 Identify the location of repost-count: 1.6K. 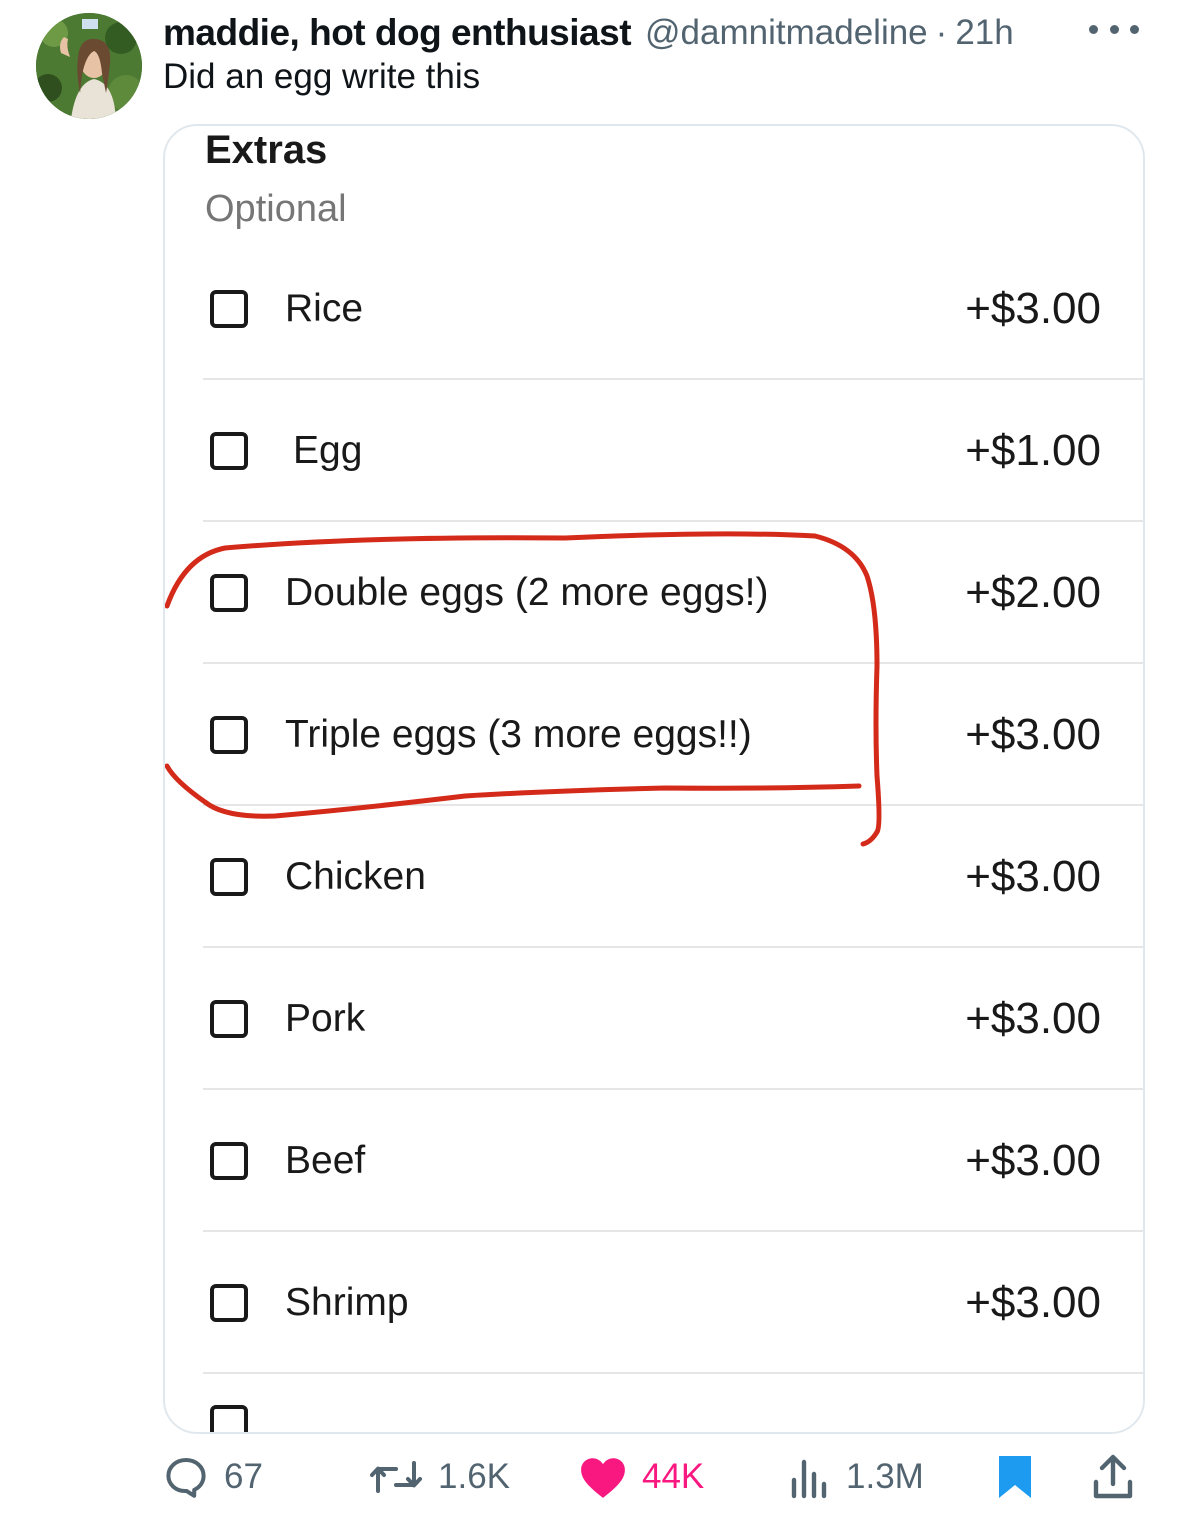
(474, 1476).